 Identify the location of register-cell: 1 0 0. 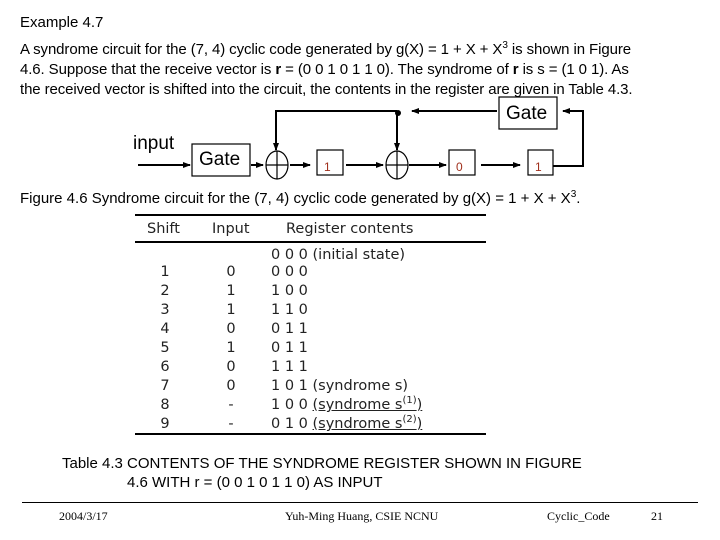
(289, 291).